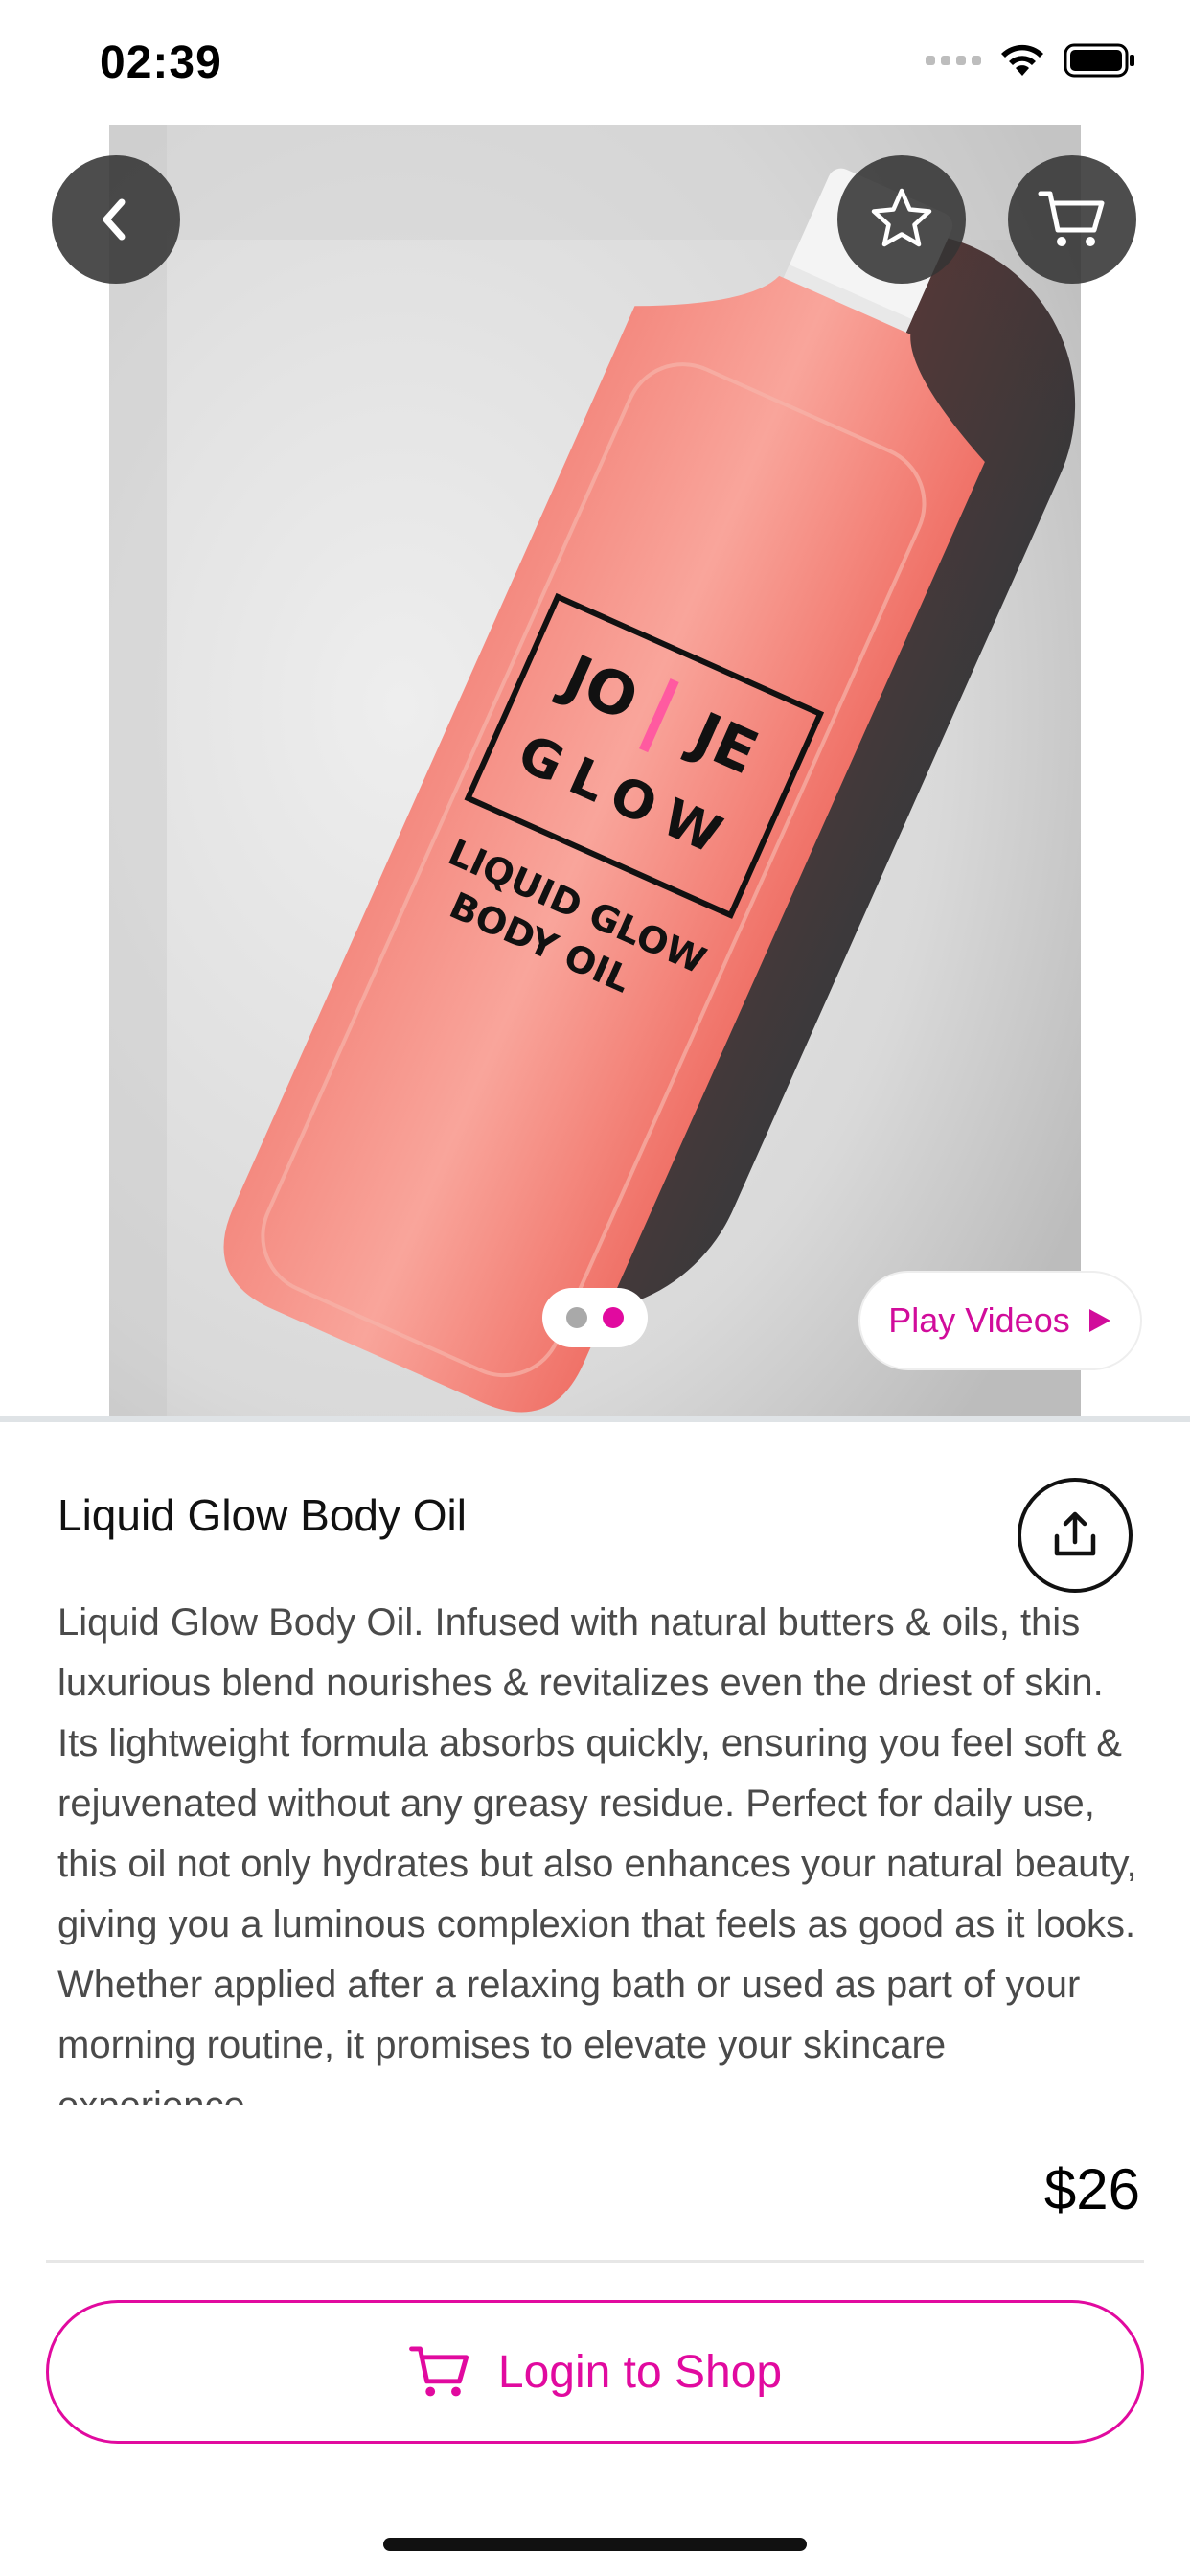 This screenshot has height=2576, width=1190. Describe the element at coordinates (979, 1320) in the screenshot. I see `play-videos-label: Play Videos` at that location.